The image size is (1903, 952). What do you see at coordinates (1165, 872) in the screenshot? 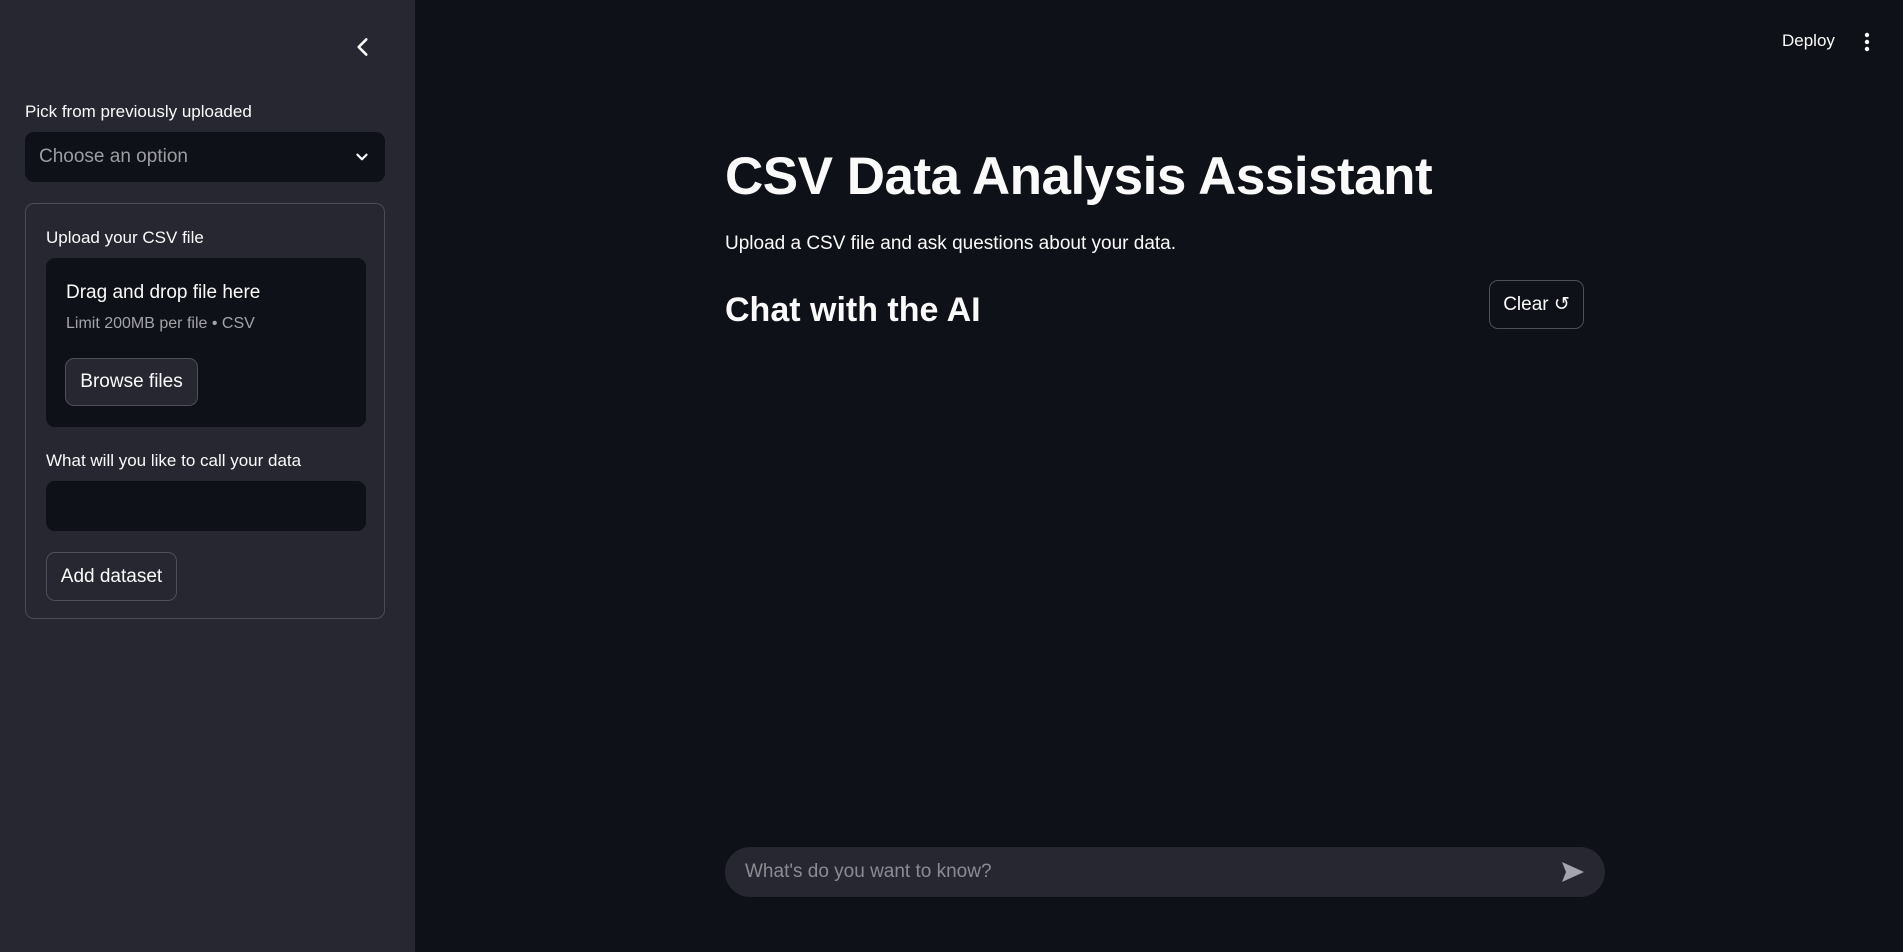
I see `chat-input: What's do you want to know?` at bounding box center [1165, 872].